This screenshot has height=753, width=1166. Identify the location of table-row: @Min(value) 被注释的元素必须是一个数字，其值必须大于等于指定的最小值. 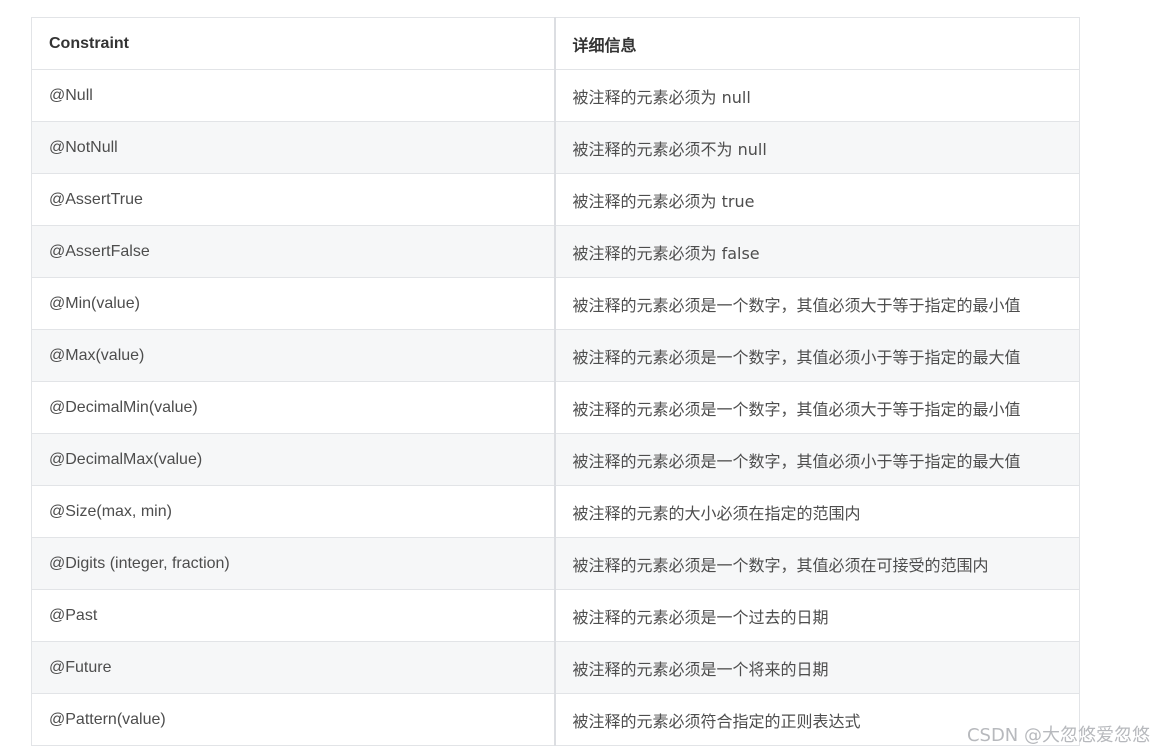
(555, 303).